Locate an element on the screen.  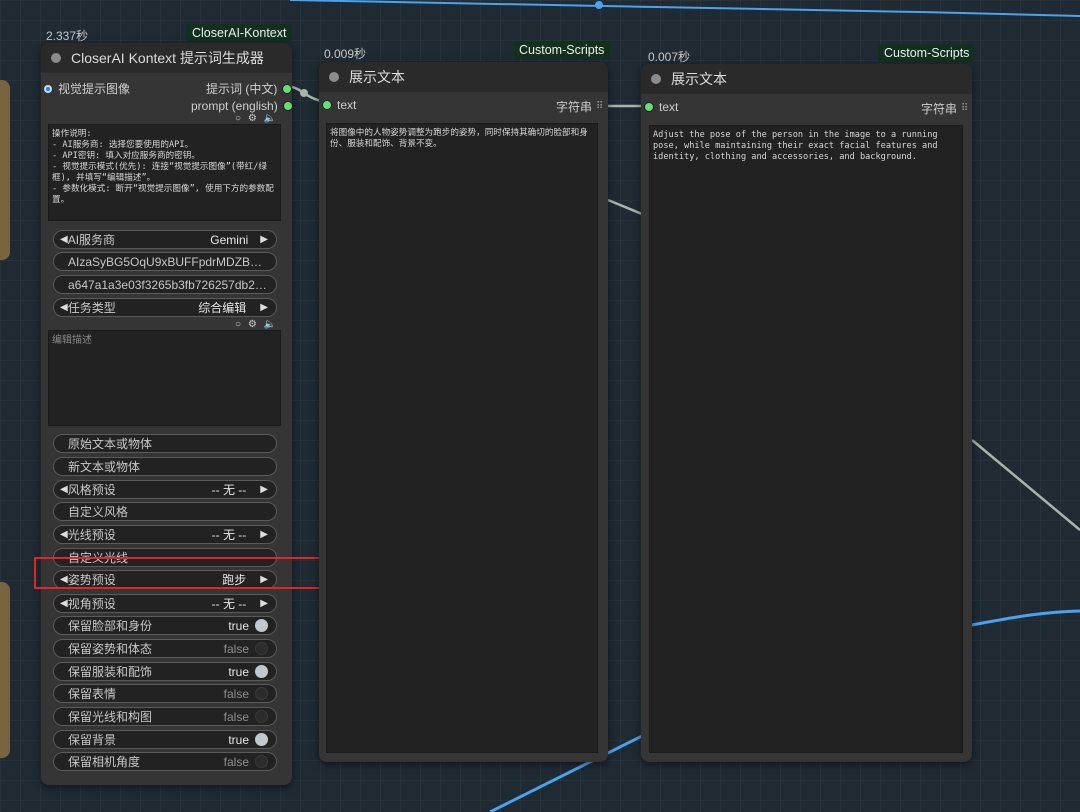
toggle-keep-clothing: 保留服装和配饰 true is located at coordinates (165, 671).